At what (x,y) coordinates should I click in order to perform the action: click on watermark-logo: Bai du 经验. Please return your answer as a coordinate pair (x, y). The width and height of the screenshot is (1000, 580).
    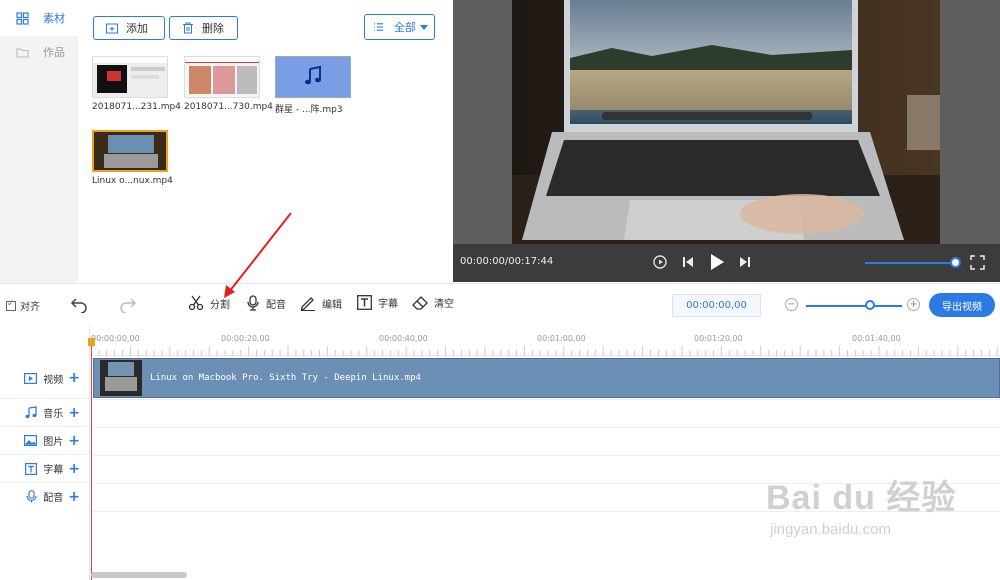
    Looking at the image, I should click on (861, 498).